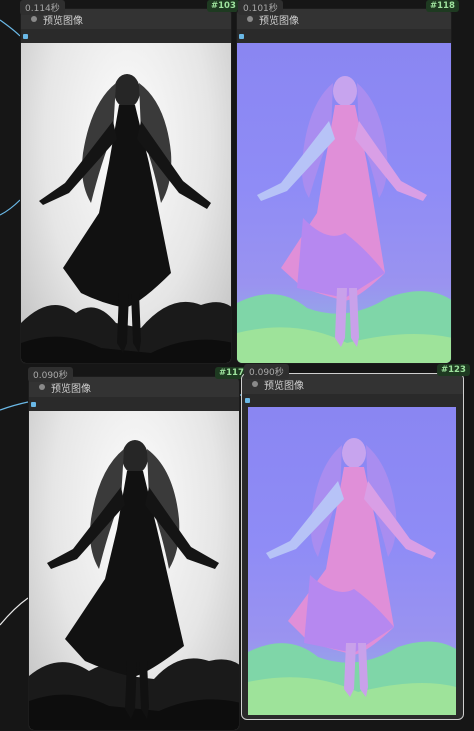 The image size is (474, 731). Describe the element at coordinates (223, 6) in the screenshot. I see `node-id-badge: #103` at that location.